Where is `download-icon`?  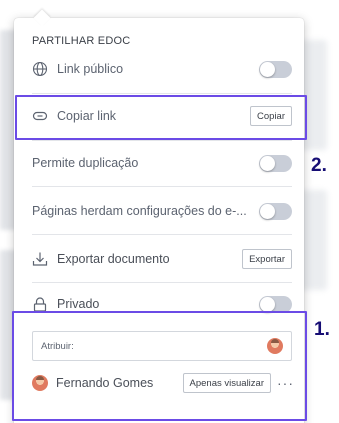 download-icon is located at coordinates (40, 259).